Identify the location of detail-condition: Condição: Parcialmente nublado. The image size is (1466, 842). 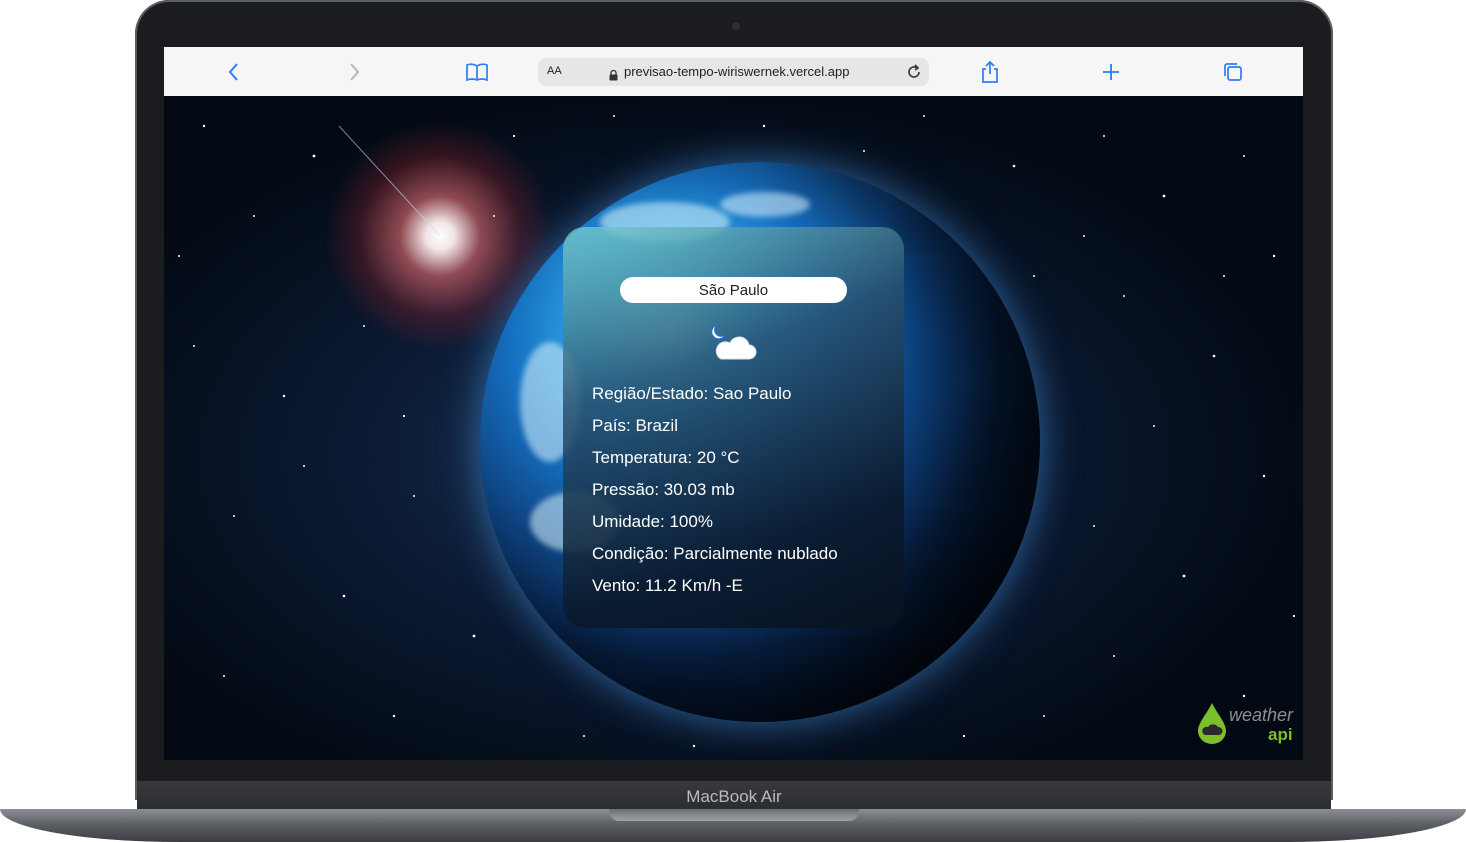
(715, 553).